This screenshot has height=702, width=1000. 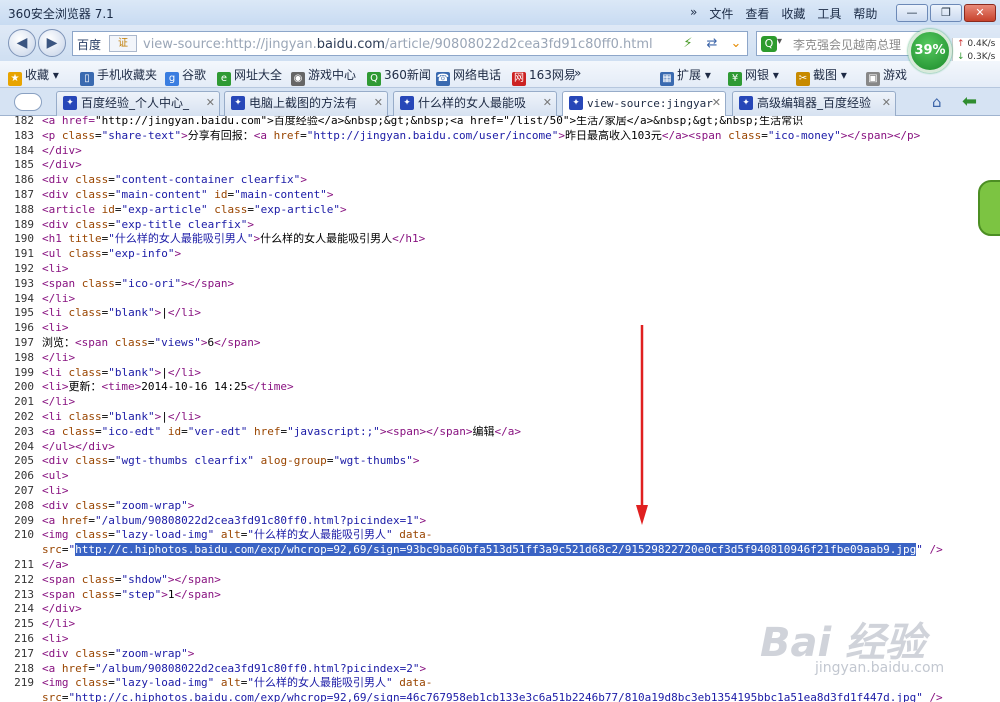 What do you see at coordinates (500, 595) in the screenshot?
I see `source-line: 213 <span class="step">1</span>` at bounding box center [500, 595].